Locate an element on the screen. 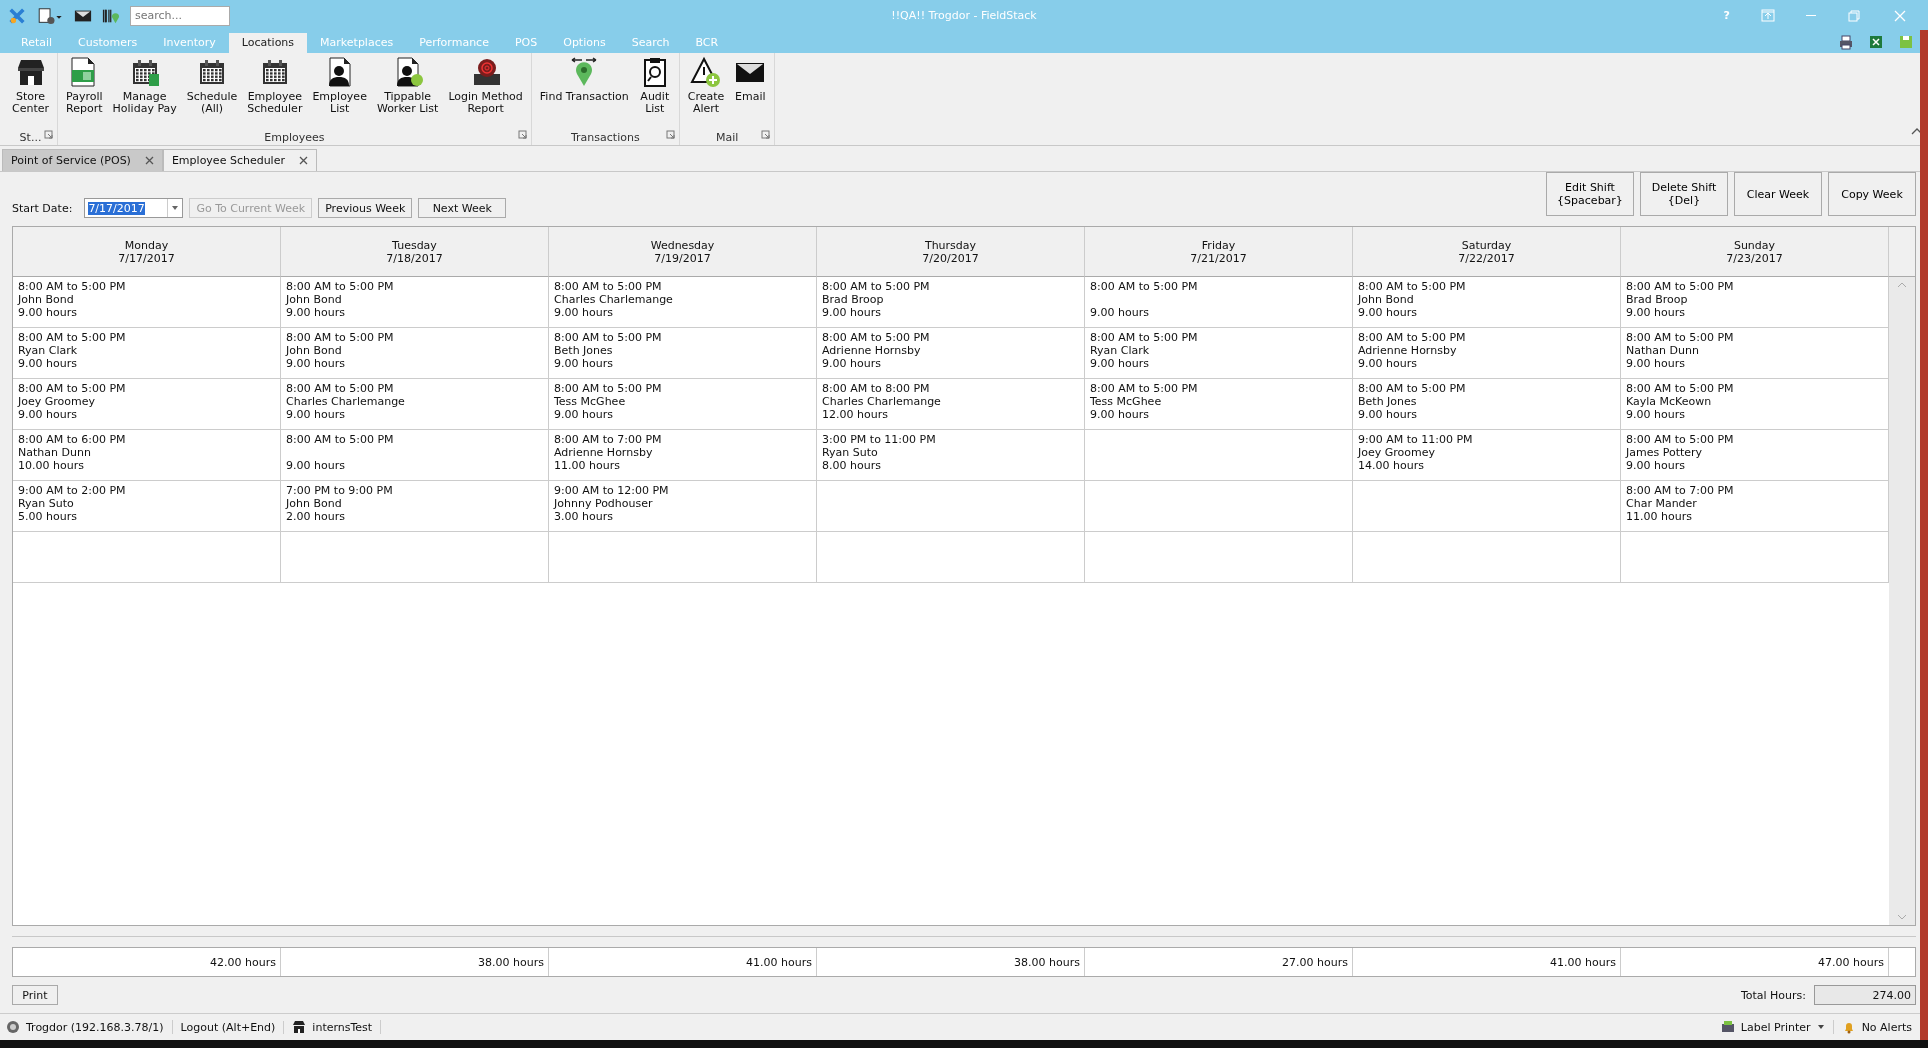 The height and width of the screenshot is (1048, 1928). scroll-up-icon is located at coordinates (1902, 285).